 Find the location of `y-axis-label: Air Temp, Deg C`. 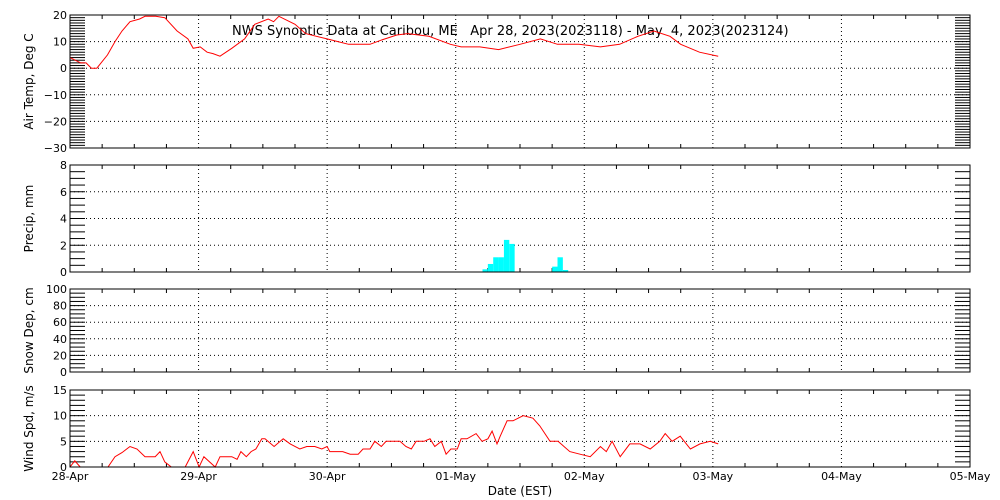

y-axis-label: Air Temp, Deg C is located at coordinates (29, 81).